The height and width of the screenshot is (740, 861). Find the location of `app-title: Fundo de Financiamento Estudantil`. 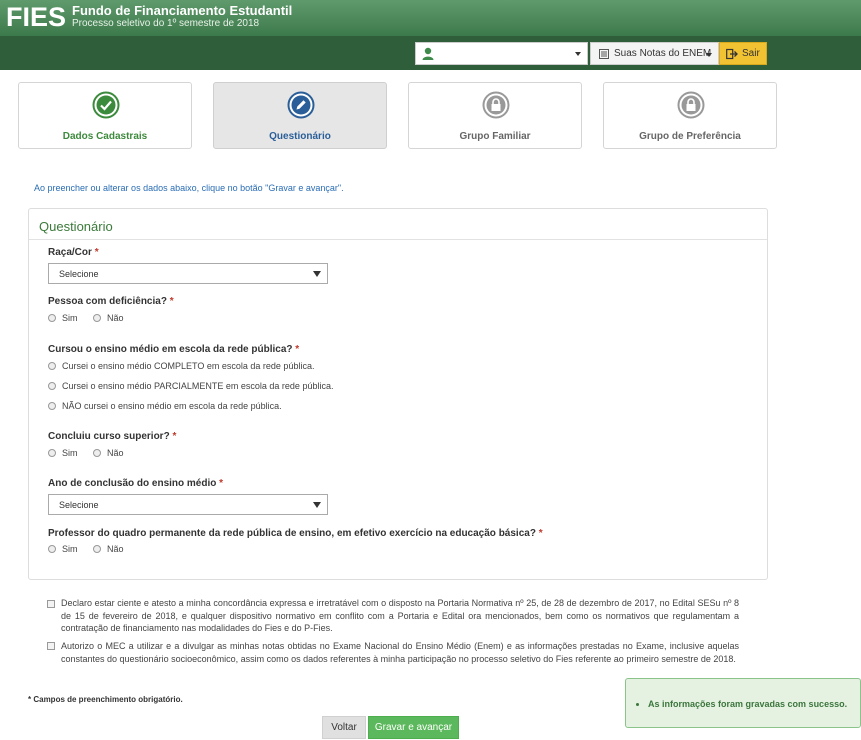

app-title: Fundo de Financiamento Estudantil is located at coordinates (182, 10).